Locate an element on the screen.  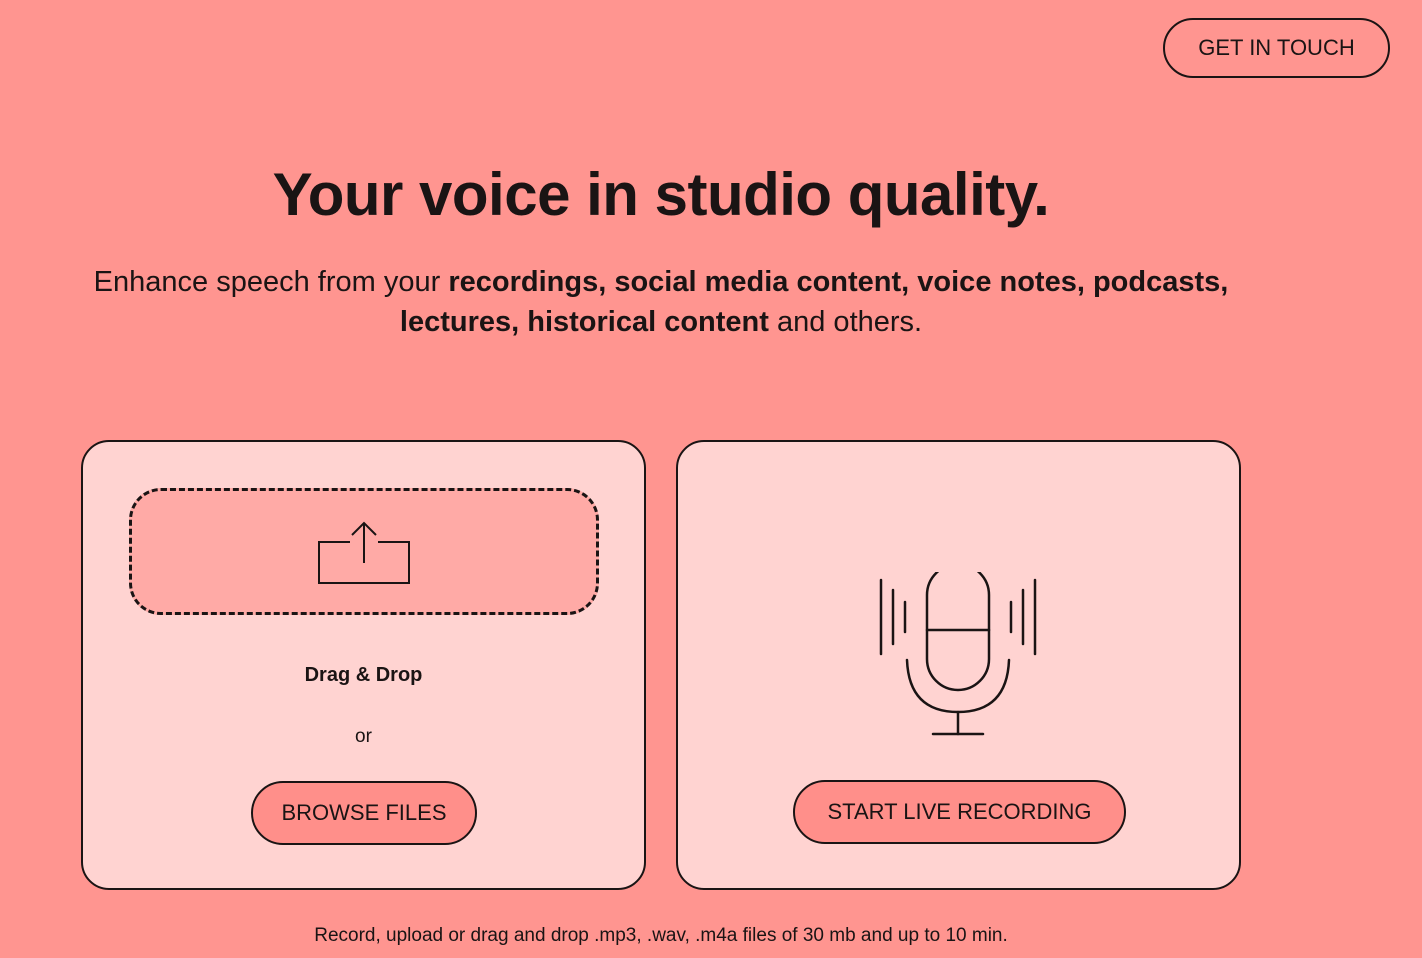
start-live-recording-button: START LIVE RECORDING is located at coordinates (959, 812).